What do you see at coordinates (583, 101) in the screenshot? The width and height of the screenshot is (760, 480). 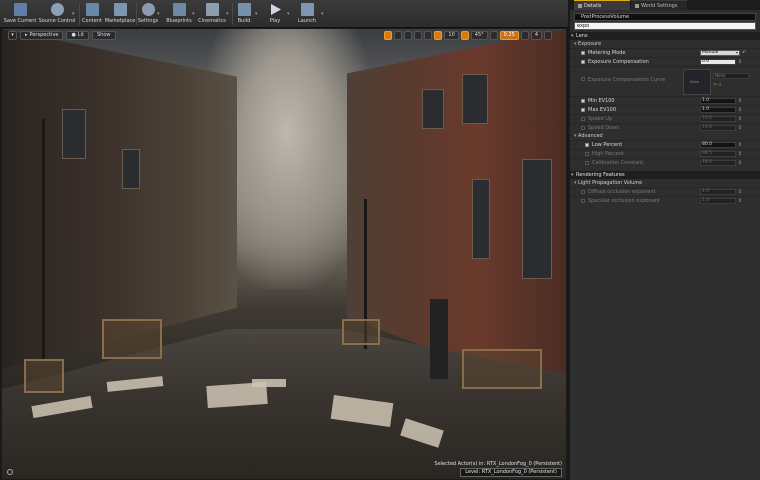 I see `min-ev100-checkbox` at bounding box center [583, 101].